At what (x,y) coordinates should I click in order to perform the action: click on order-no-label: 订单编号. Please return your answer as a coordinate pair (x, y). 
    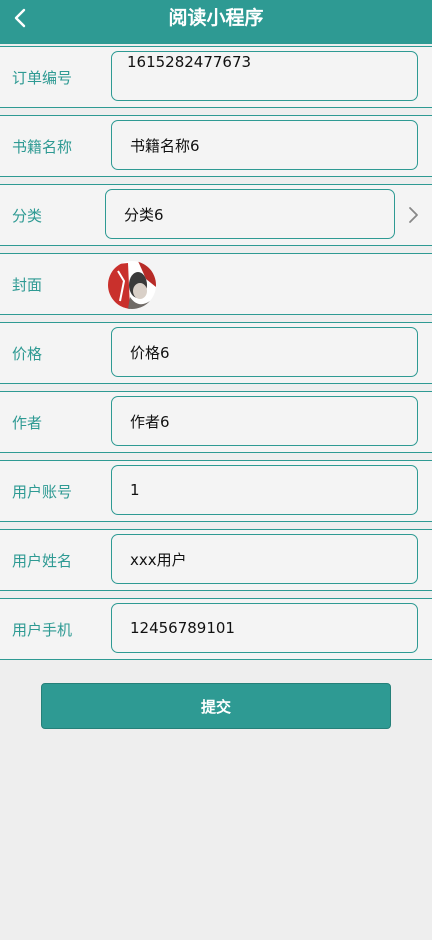
    Looking at the image, I should click on (42, 77).